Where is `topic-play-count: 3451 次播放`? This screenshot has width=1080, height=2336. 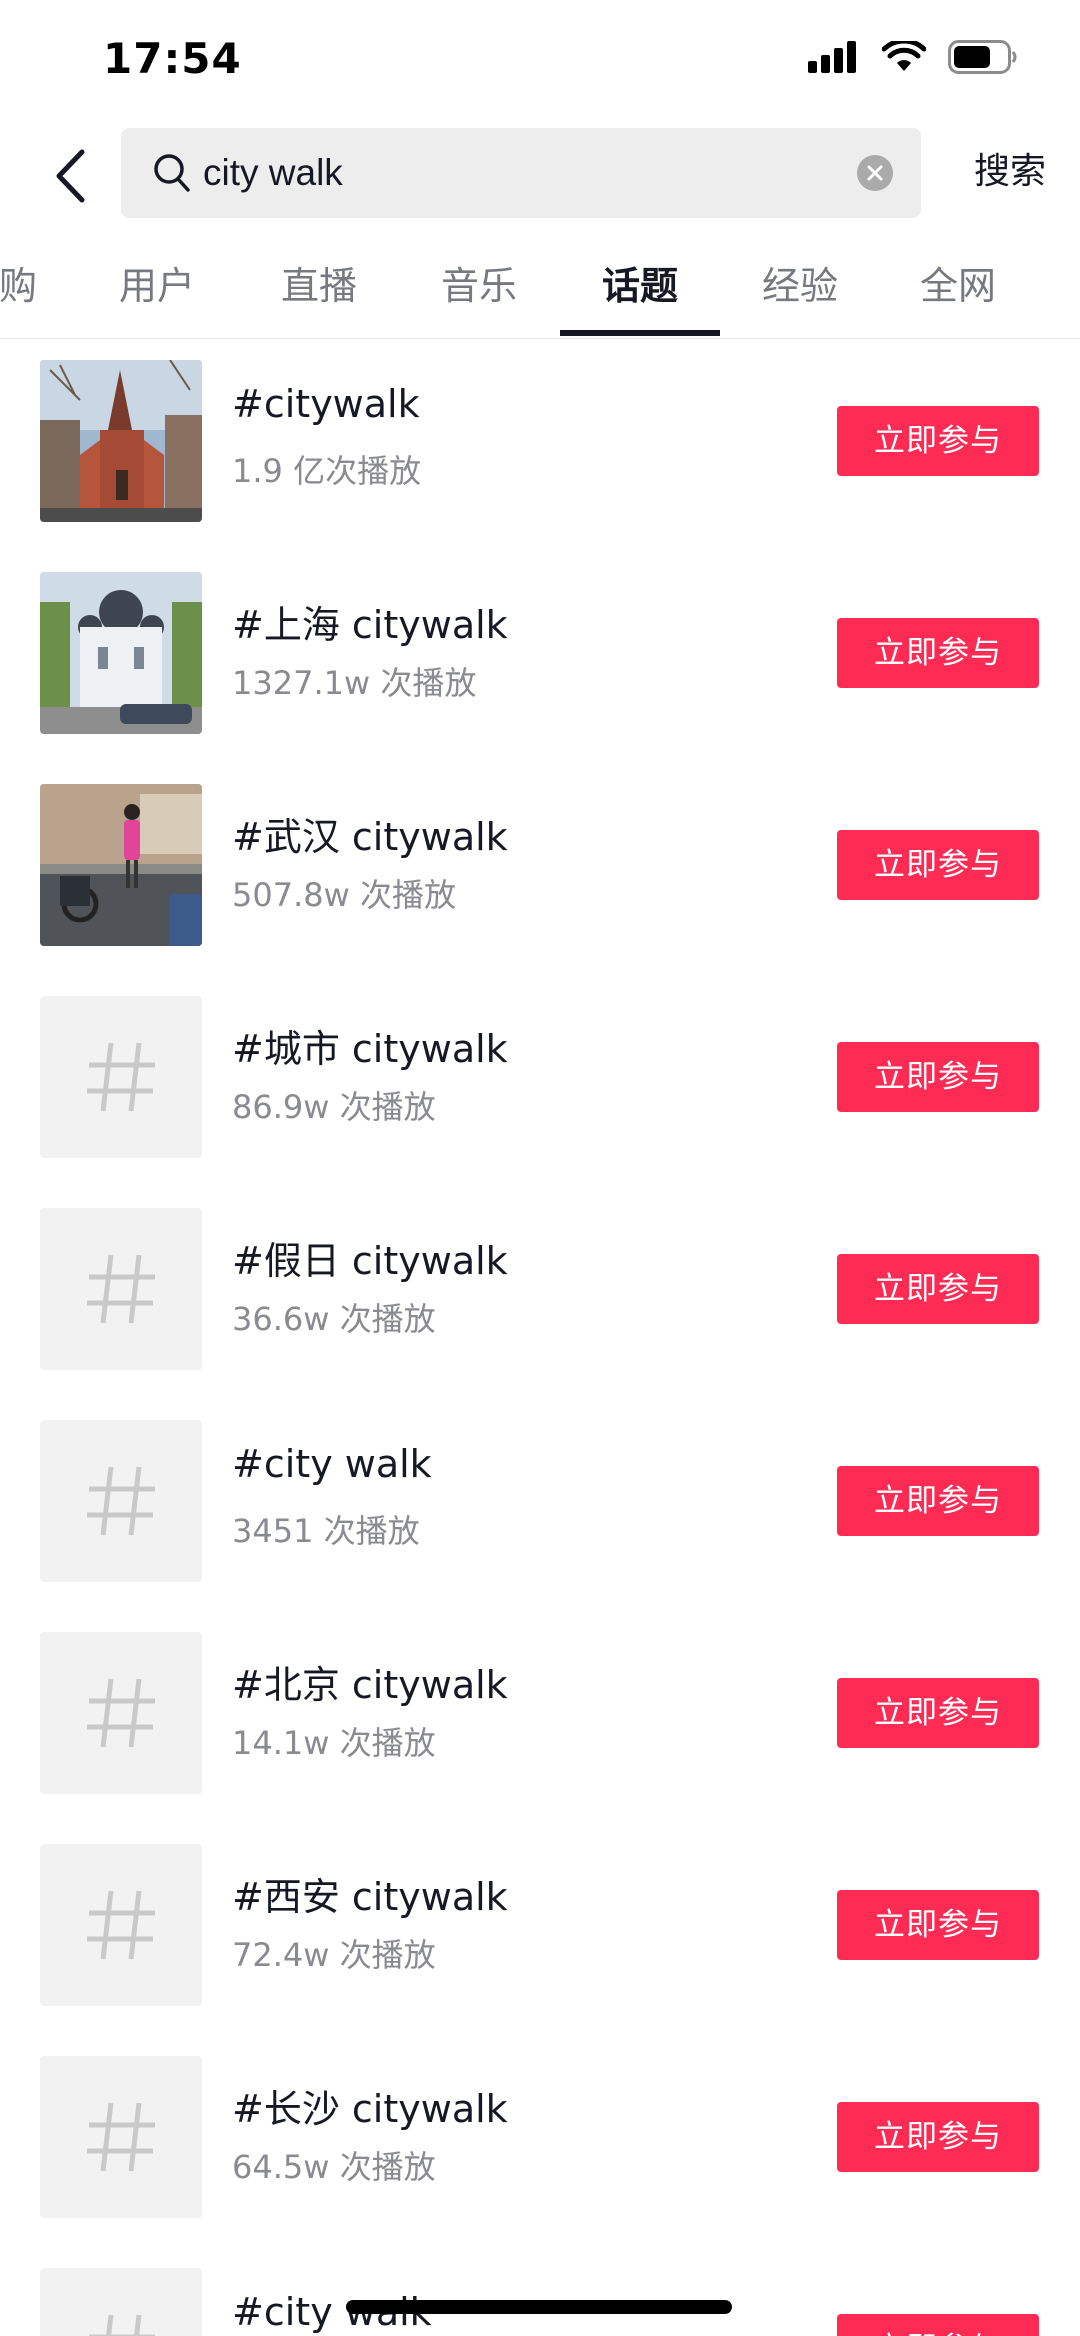
topic-play-count: 3451 次播放 is located at coordinates (326, 1531).